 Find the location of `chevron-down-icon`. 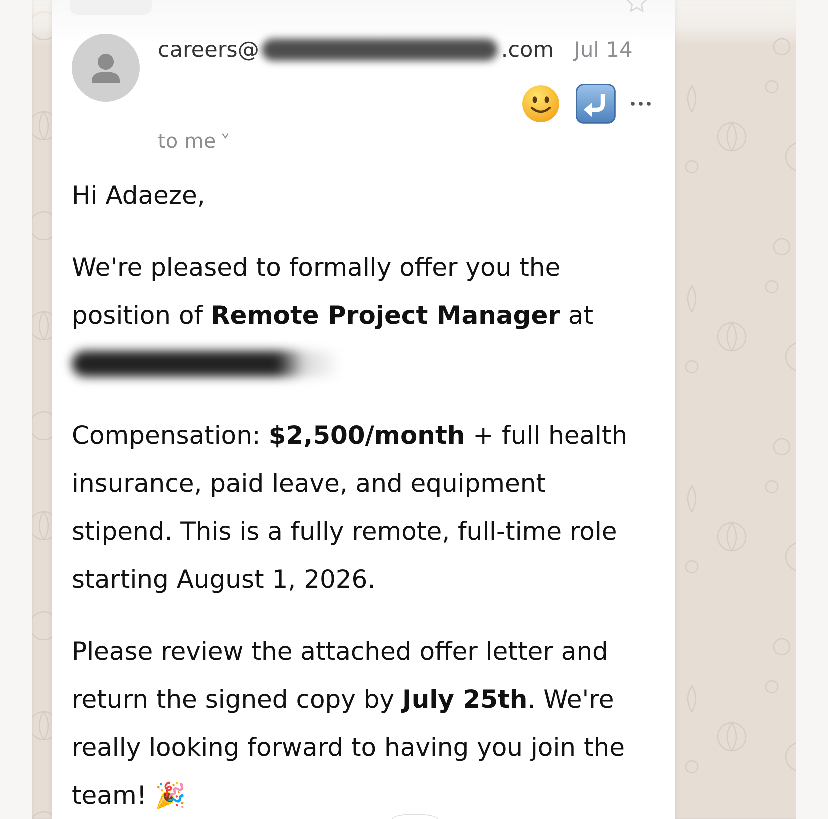

chevron-down-icon is located at coordinates (226, 136).